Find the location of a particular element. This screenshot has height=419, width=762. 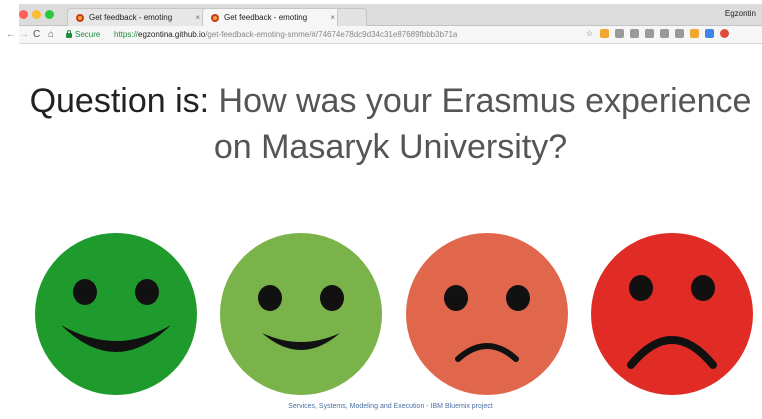

new-tab-button is located at coordinates (352, 17).